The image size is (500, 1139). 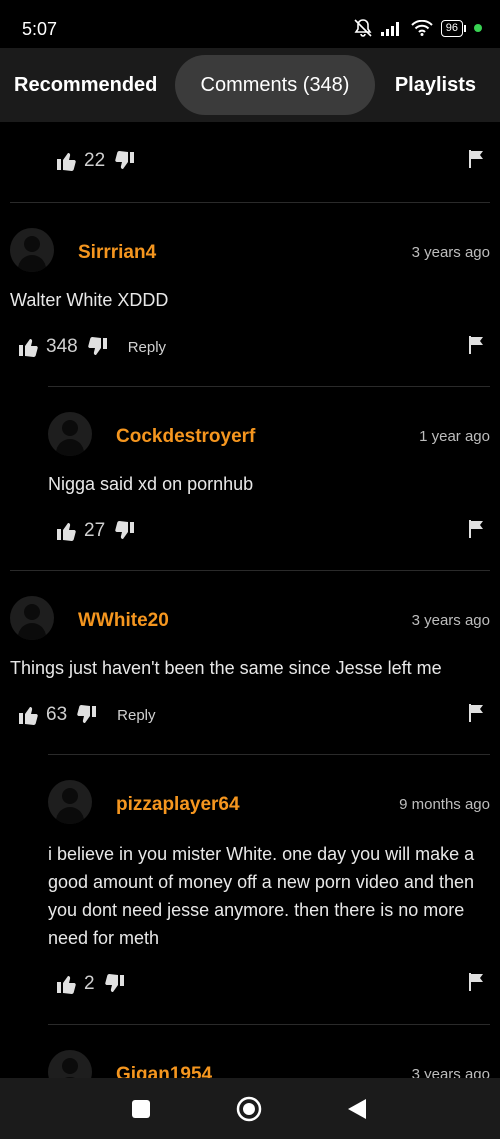 I want to click on like-count: 22, so click(x=95, y=160).